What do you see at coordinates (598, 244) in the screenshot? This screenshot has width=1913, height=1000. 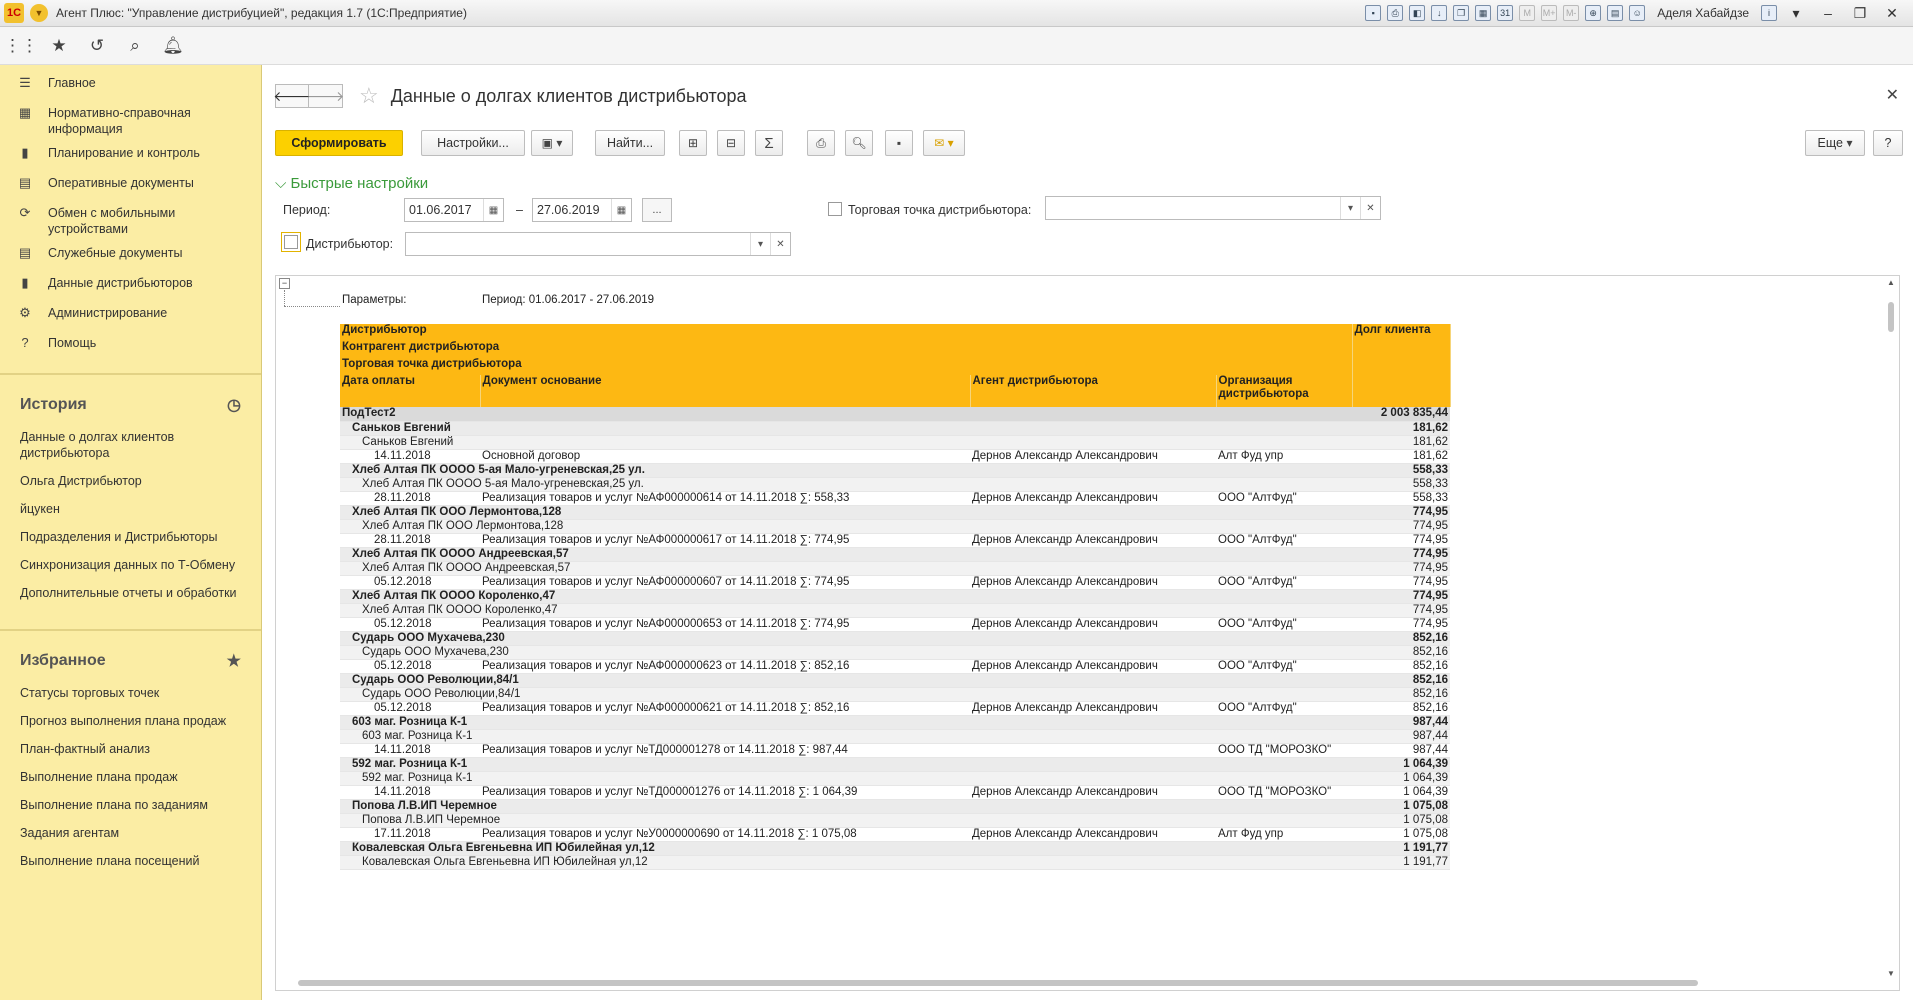 I see `distributor-field: ▾ ✕` at bounding box center [598, 244].